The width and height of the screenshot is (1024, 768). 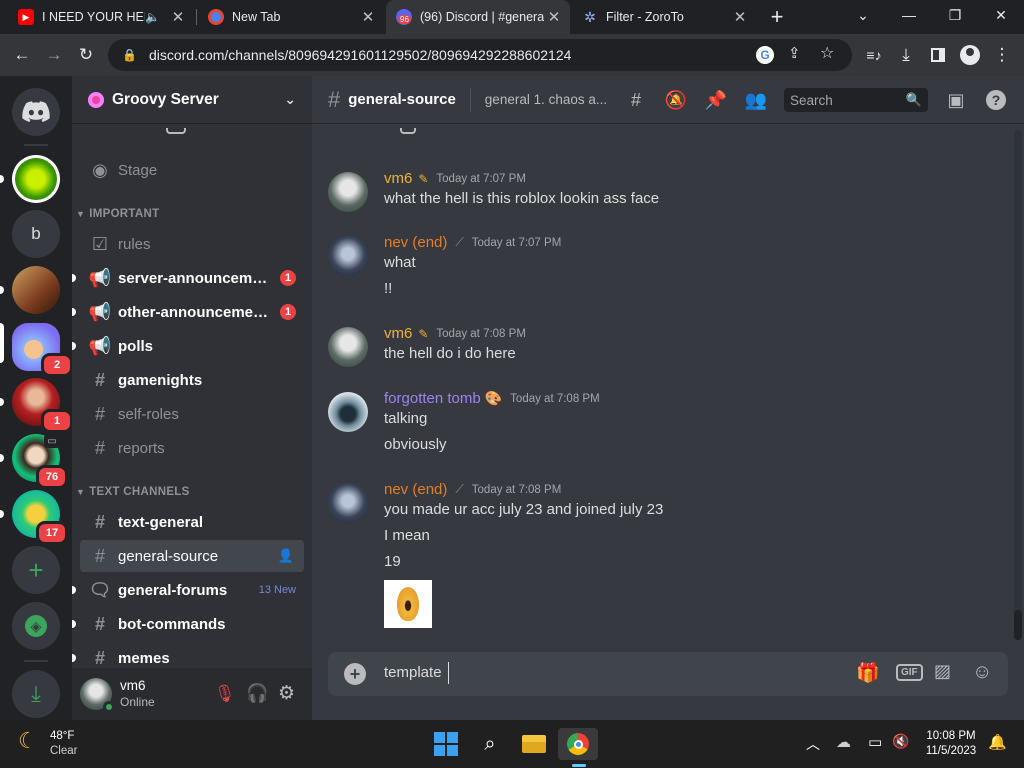 What do you see at coordinates (446, 744) in the screenshot?
I see `windows-start-icon` at bounding box center [446, 744].